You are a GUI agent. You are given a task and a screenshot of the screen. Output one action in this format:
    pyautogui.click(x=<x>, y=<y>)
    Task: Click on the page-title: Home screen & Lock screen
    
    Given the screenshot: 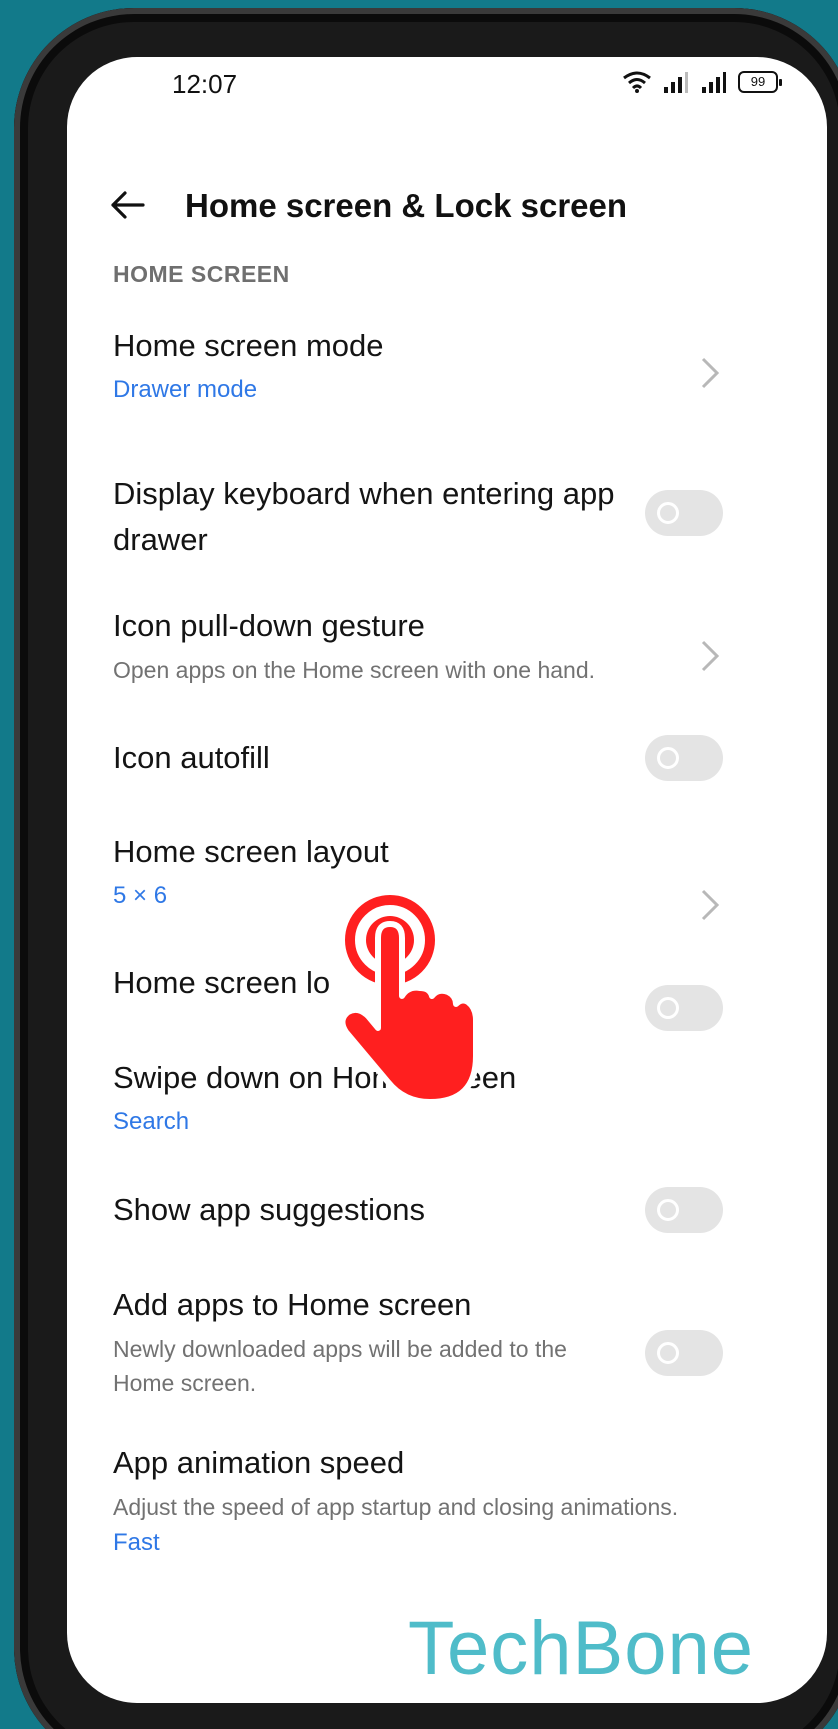 What is the action you would take?
    pyautogui.click(x=406, y=205)
    